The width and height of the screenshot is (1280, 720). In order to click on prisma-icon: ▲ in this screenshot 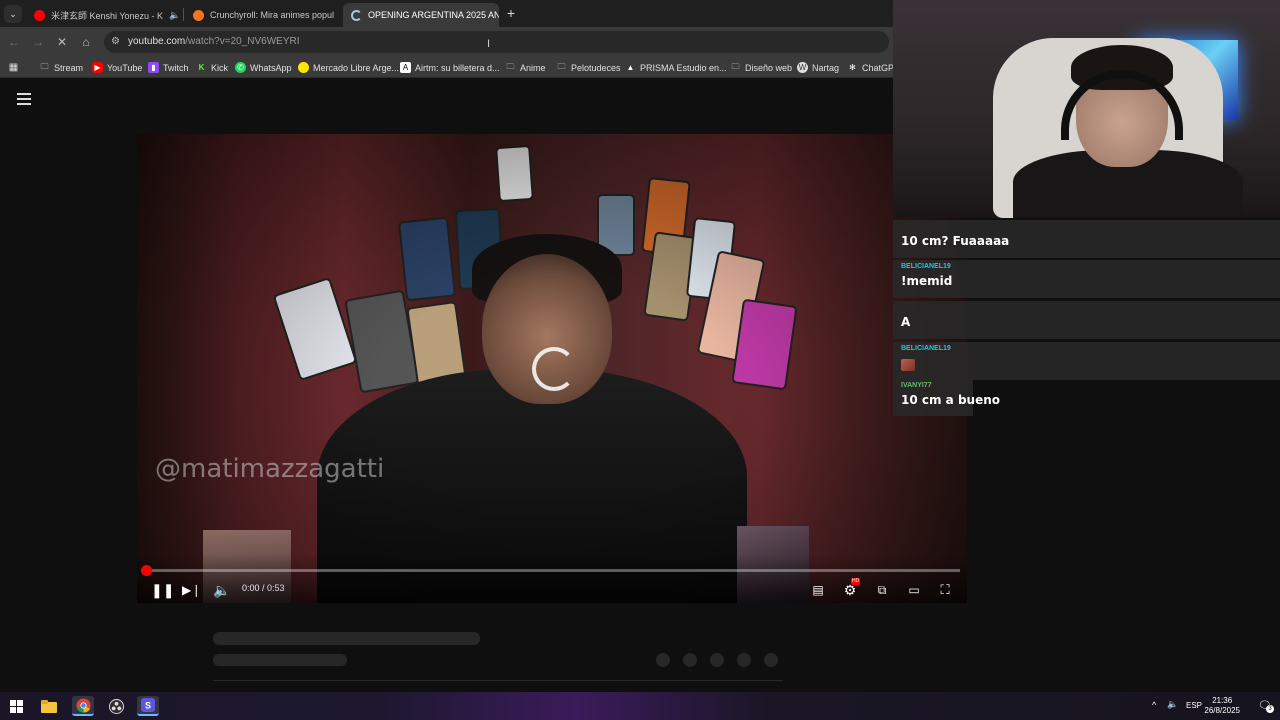, I will do `click(630, 67)`.